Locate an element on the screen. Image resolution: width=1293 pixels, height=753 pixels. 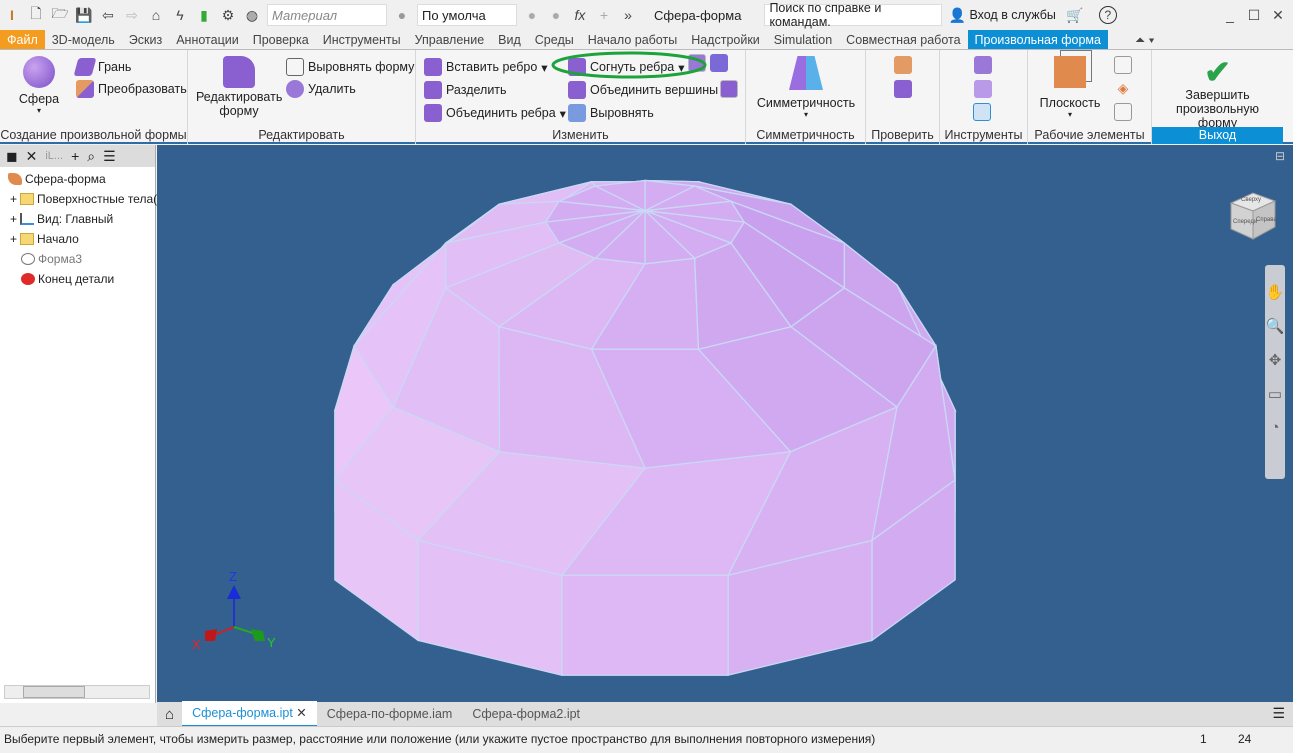
maximize-button: ☐ is located at coordinates (1254, 15).